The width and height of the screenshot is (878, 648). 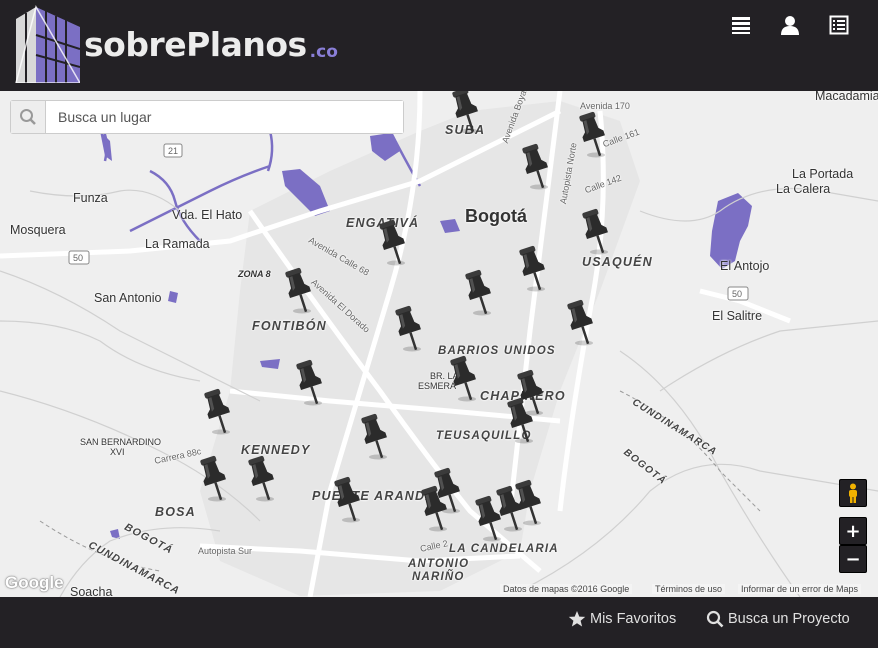 What do you see at coordinates (439, 622) in the screenshot?
I see `bottom-bar: Mis Favoritos Busca un Proyecto` at bounding box center [439, 622].